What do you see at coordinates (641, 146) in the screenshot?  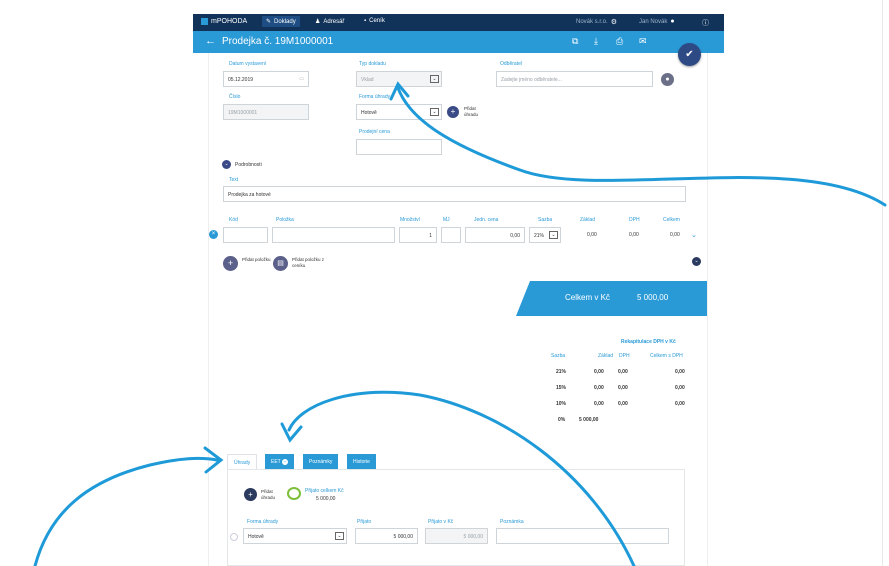 I see `arrow-to-doc-type` at bounding box center [641, 146].